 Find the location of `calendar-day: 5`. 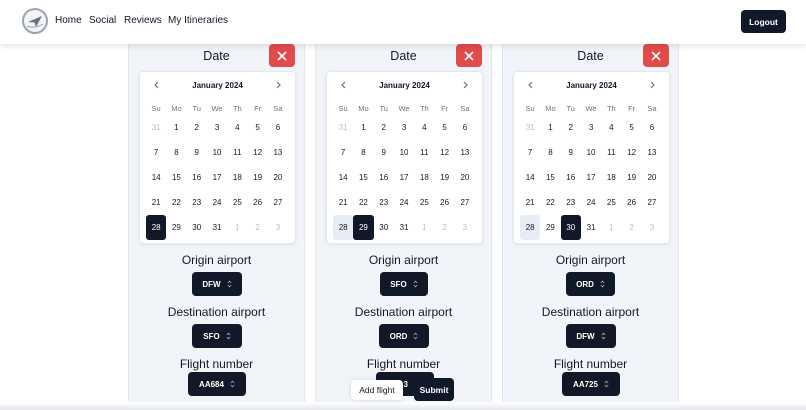

calendar-day: 5 is located at coordinates (631, 127).